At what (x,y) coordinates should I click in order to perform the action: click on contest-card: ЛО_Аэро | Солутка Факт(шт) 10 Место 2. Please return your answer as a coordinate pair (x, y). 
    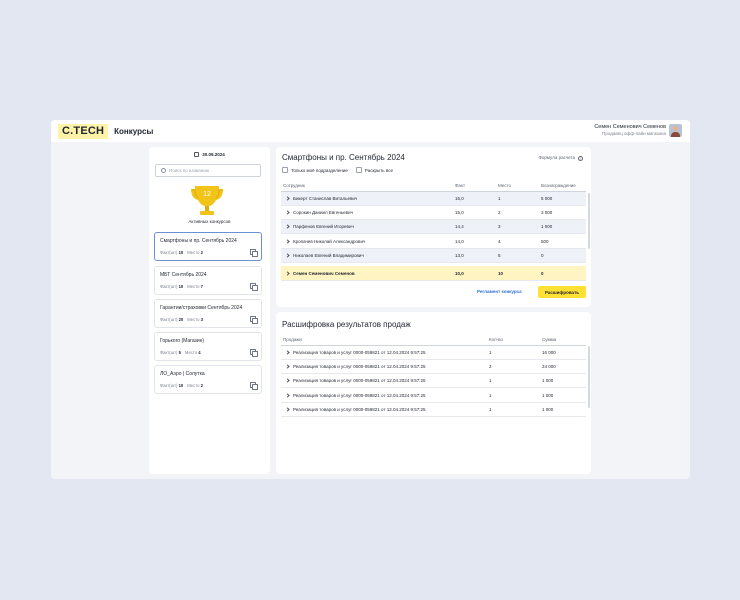
    Looking at the image, I should click on (208, 379).